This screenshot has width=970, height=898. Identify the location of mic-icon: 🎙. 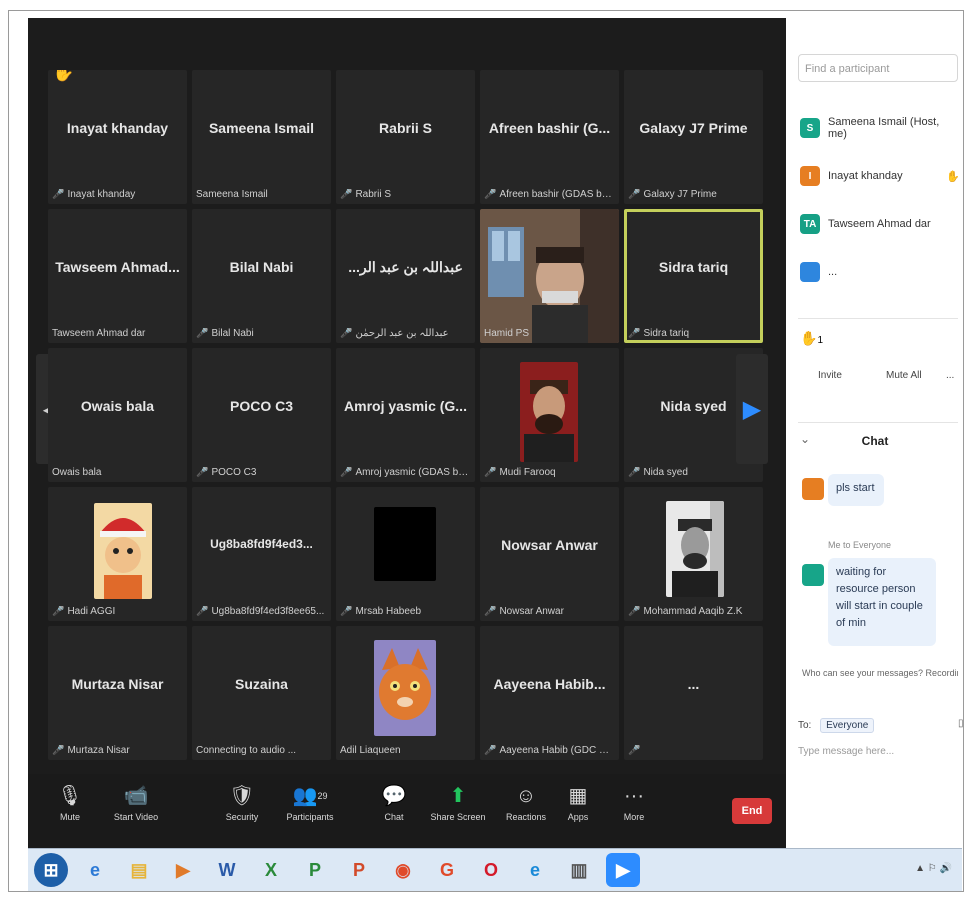
(70, 796).